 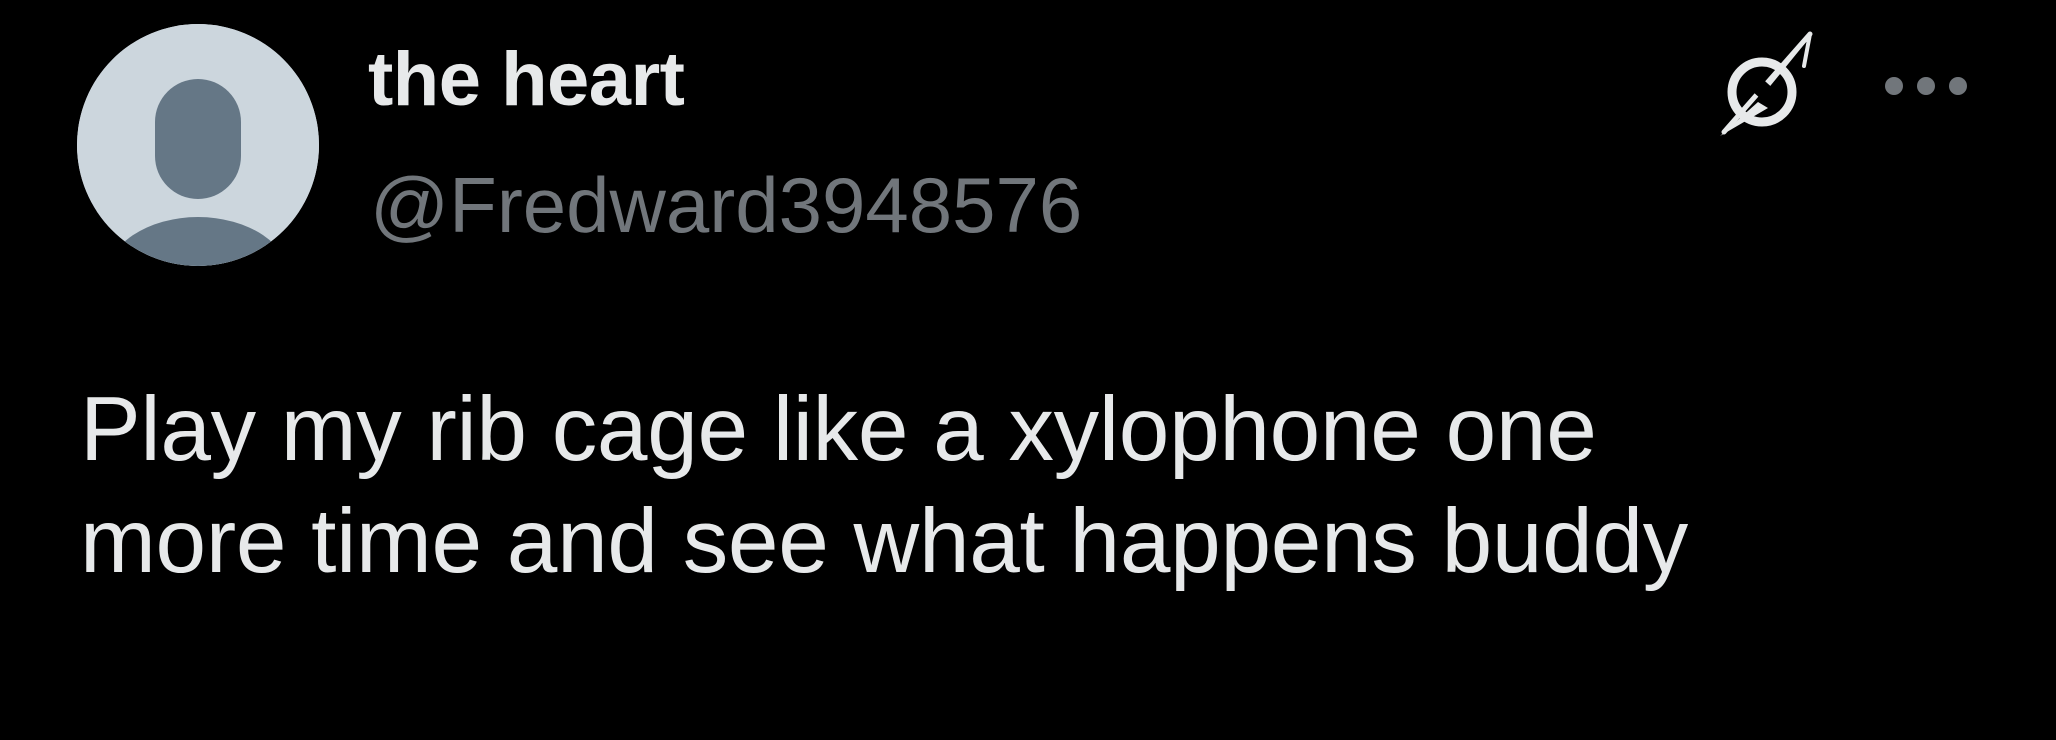 I want to click on avatar, so click(x=198, y=145).